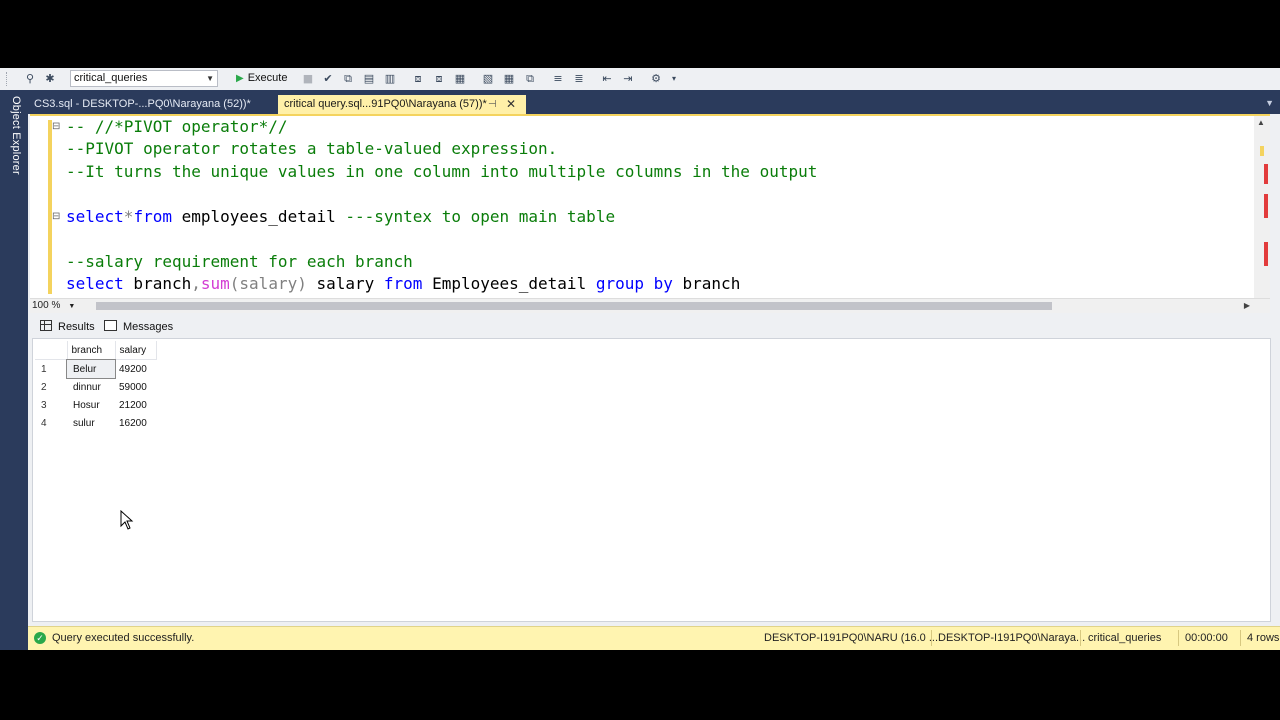 The image size is (1280, 720). Describe the element at coordinates (91, 423) in the screenshot. I see `cell-branch: sulur` at that location.